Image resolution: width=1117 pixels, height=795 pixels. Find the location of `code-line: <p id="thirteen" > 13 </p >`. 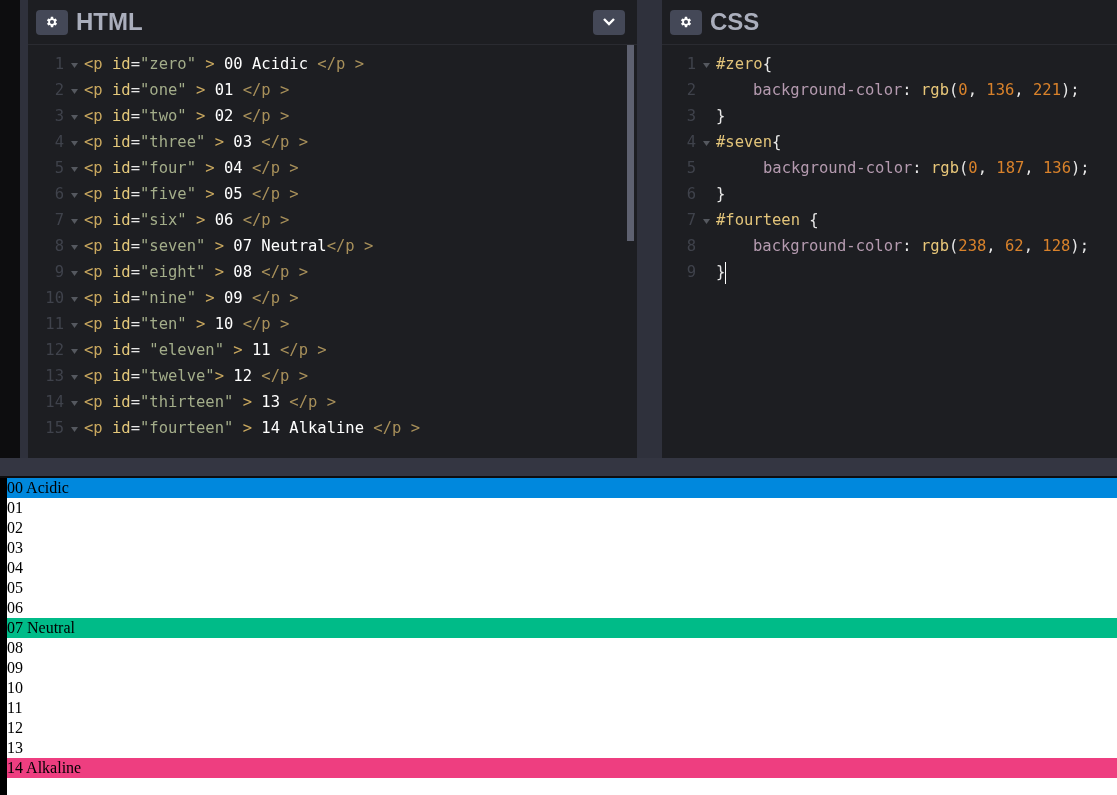

code-line: <p id="thirteen" > 13 </p > is located at coordinates (210, 403).